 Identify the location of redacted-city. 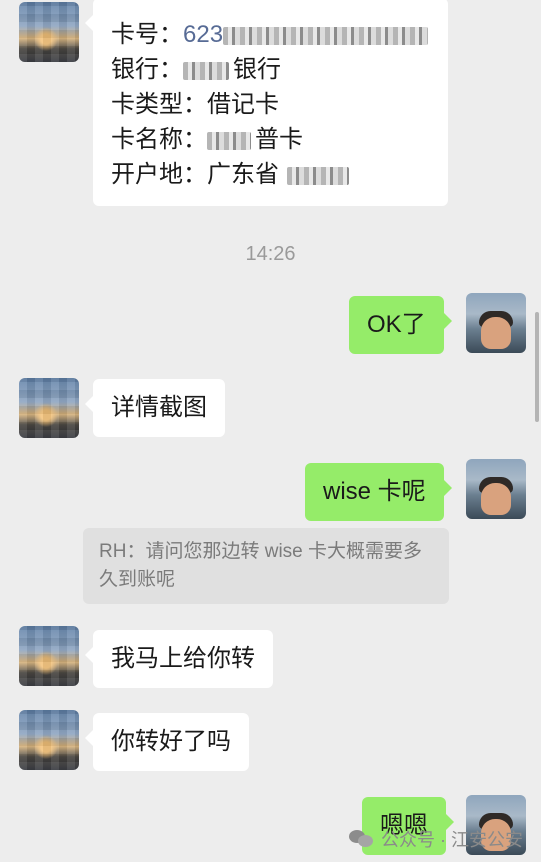
(318, 175).